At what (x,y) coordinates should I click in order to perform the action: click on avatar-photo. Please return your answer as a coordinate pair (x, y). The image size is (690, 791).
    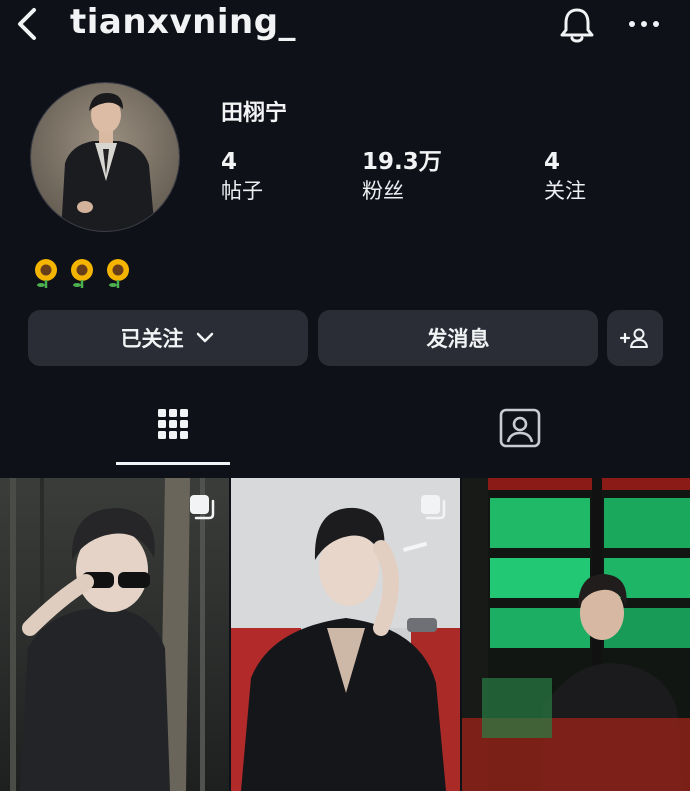
    Looking at the image, I should click on (105, 157).